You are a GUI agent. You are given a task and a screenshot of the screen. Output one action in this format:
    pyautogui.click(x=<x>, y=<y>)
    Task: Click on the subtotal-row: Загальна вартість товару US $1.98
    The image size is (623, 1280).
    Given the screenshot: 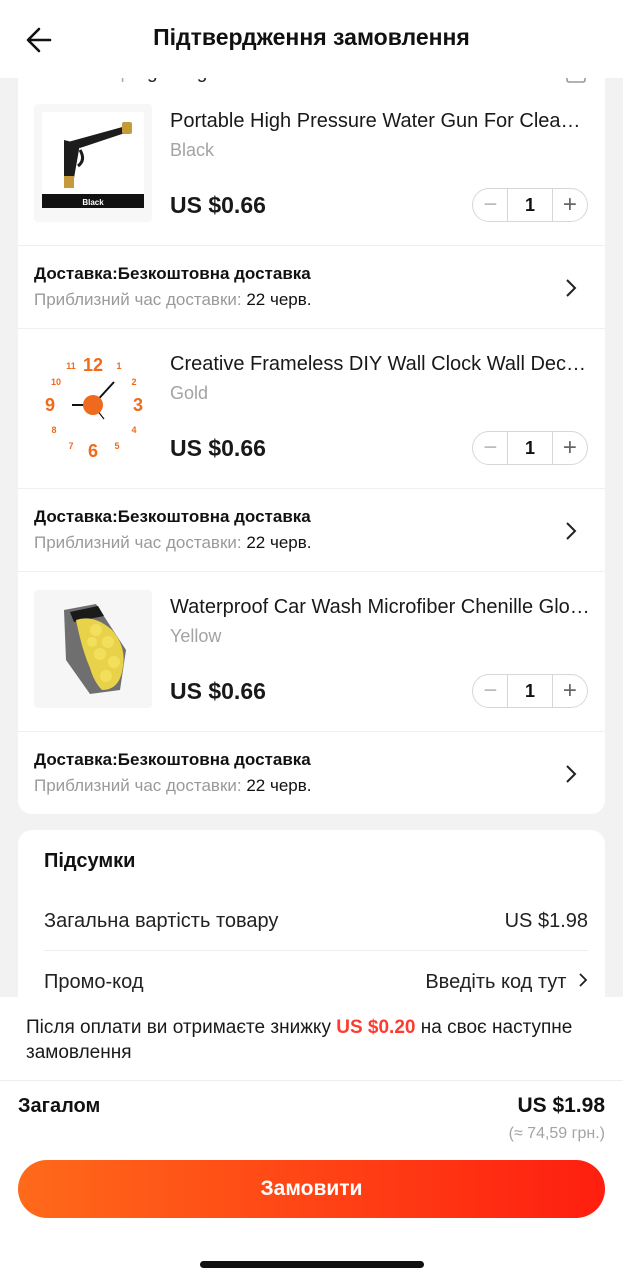 What is the action you would take?
    pyautogui.click(x=316, y=921)
    